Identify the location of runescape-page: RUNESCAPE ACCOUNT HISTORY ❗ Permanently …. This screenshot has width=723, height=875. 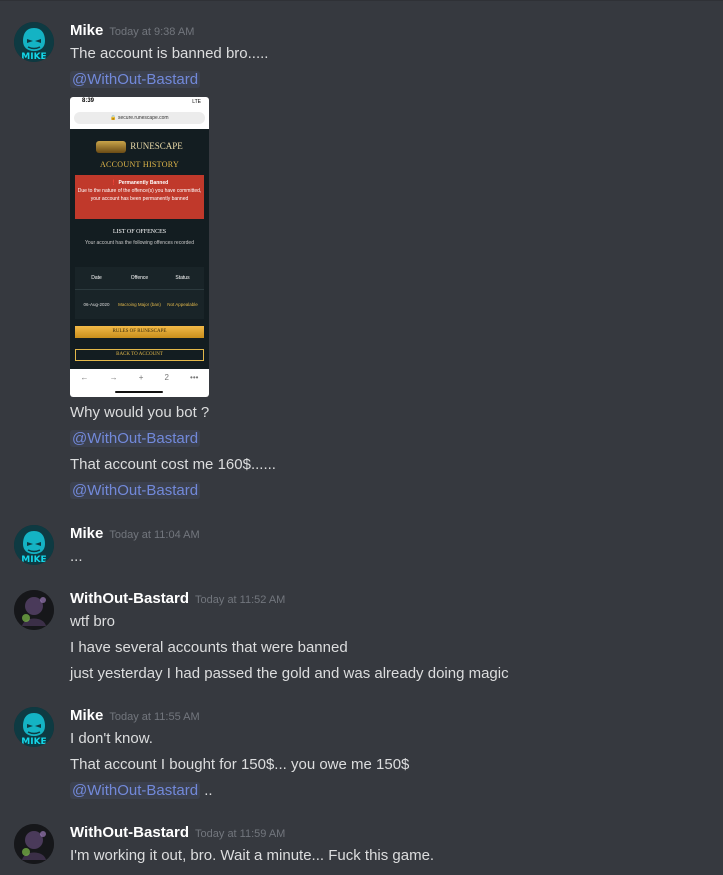
(139, 249).